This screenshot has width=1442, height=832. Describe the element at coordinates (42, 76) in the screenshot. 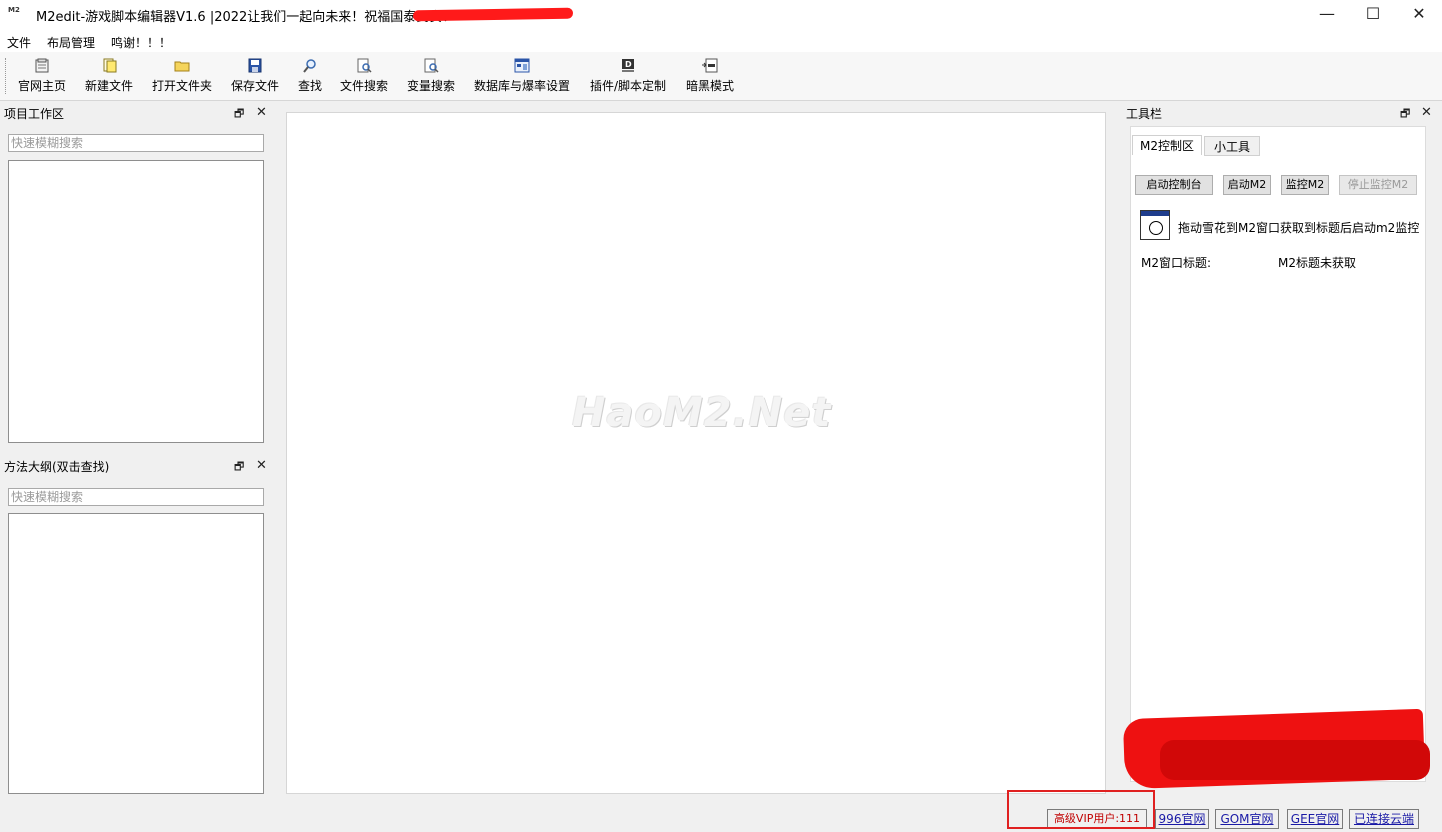

I see `home-page-button: 官网主页` at that location.